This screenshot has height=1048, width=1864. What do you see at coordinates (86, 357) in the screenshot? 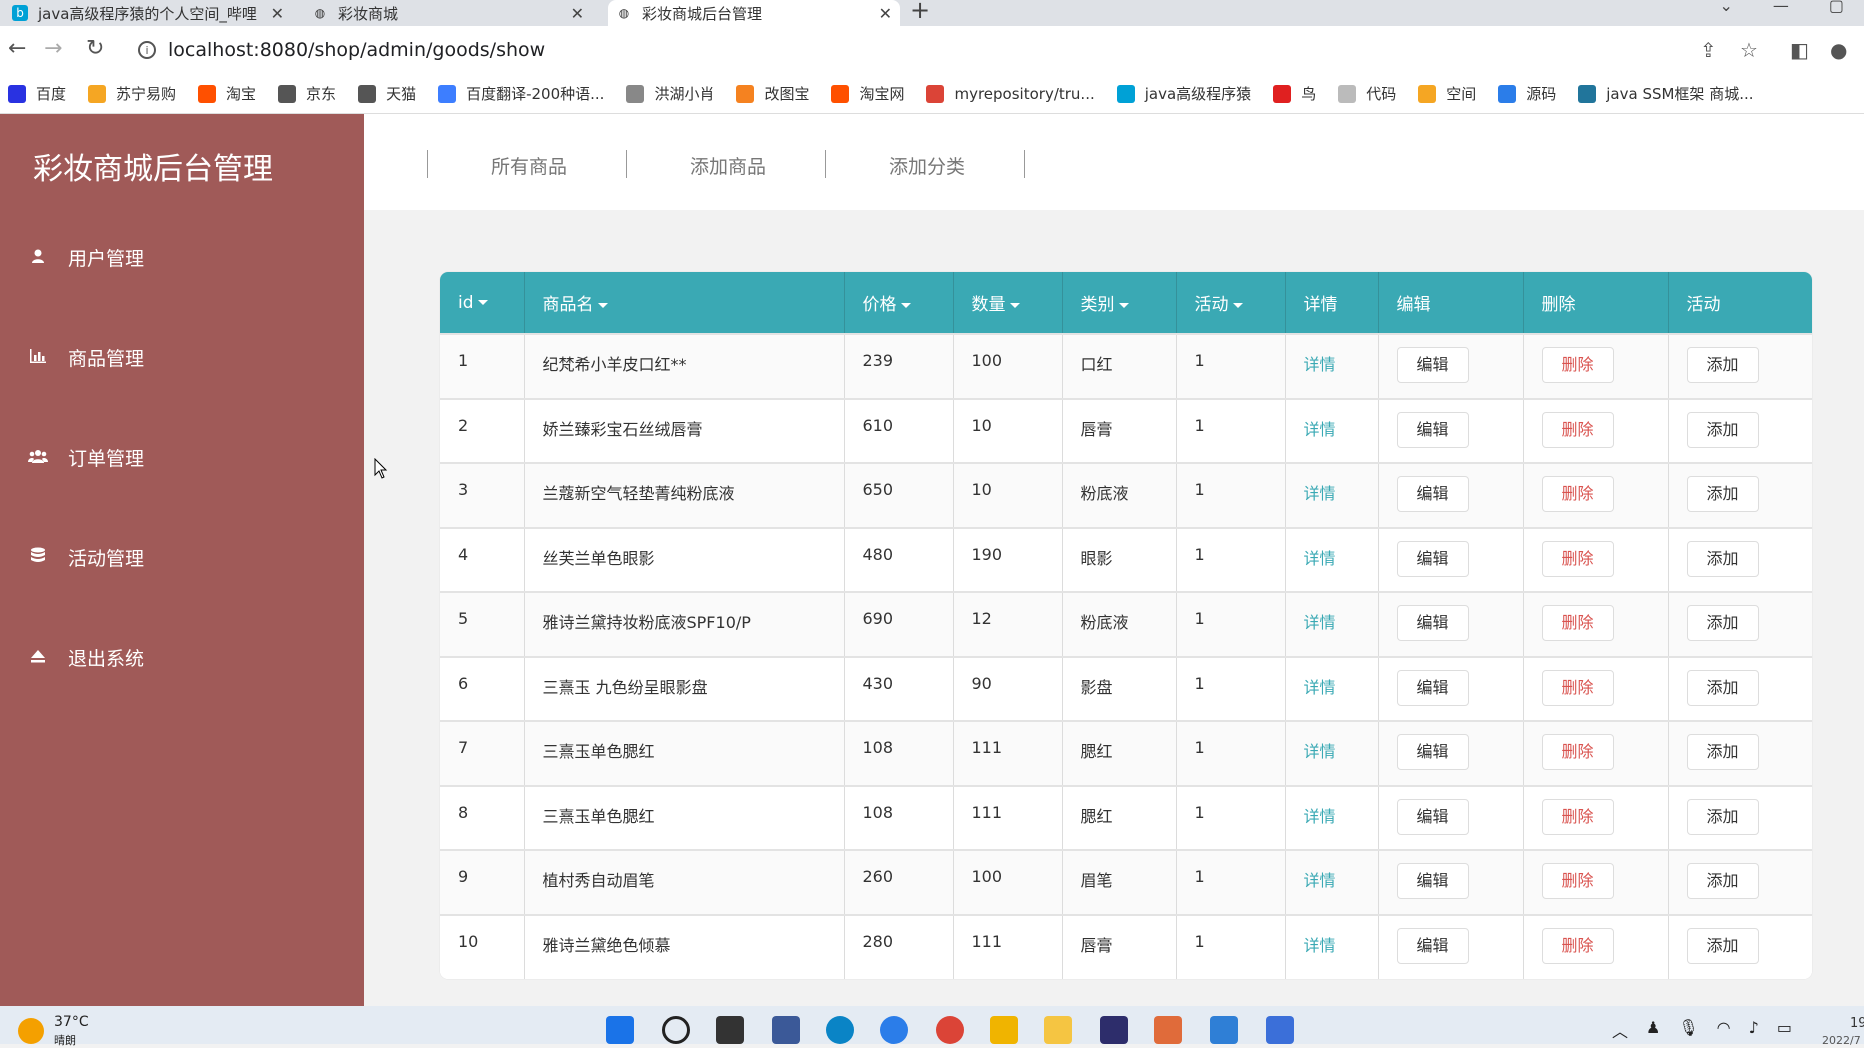
I see `sidebar-item-goods: 商品管理` at bounding box center [86, 357].